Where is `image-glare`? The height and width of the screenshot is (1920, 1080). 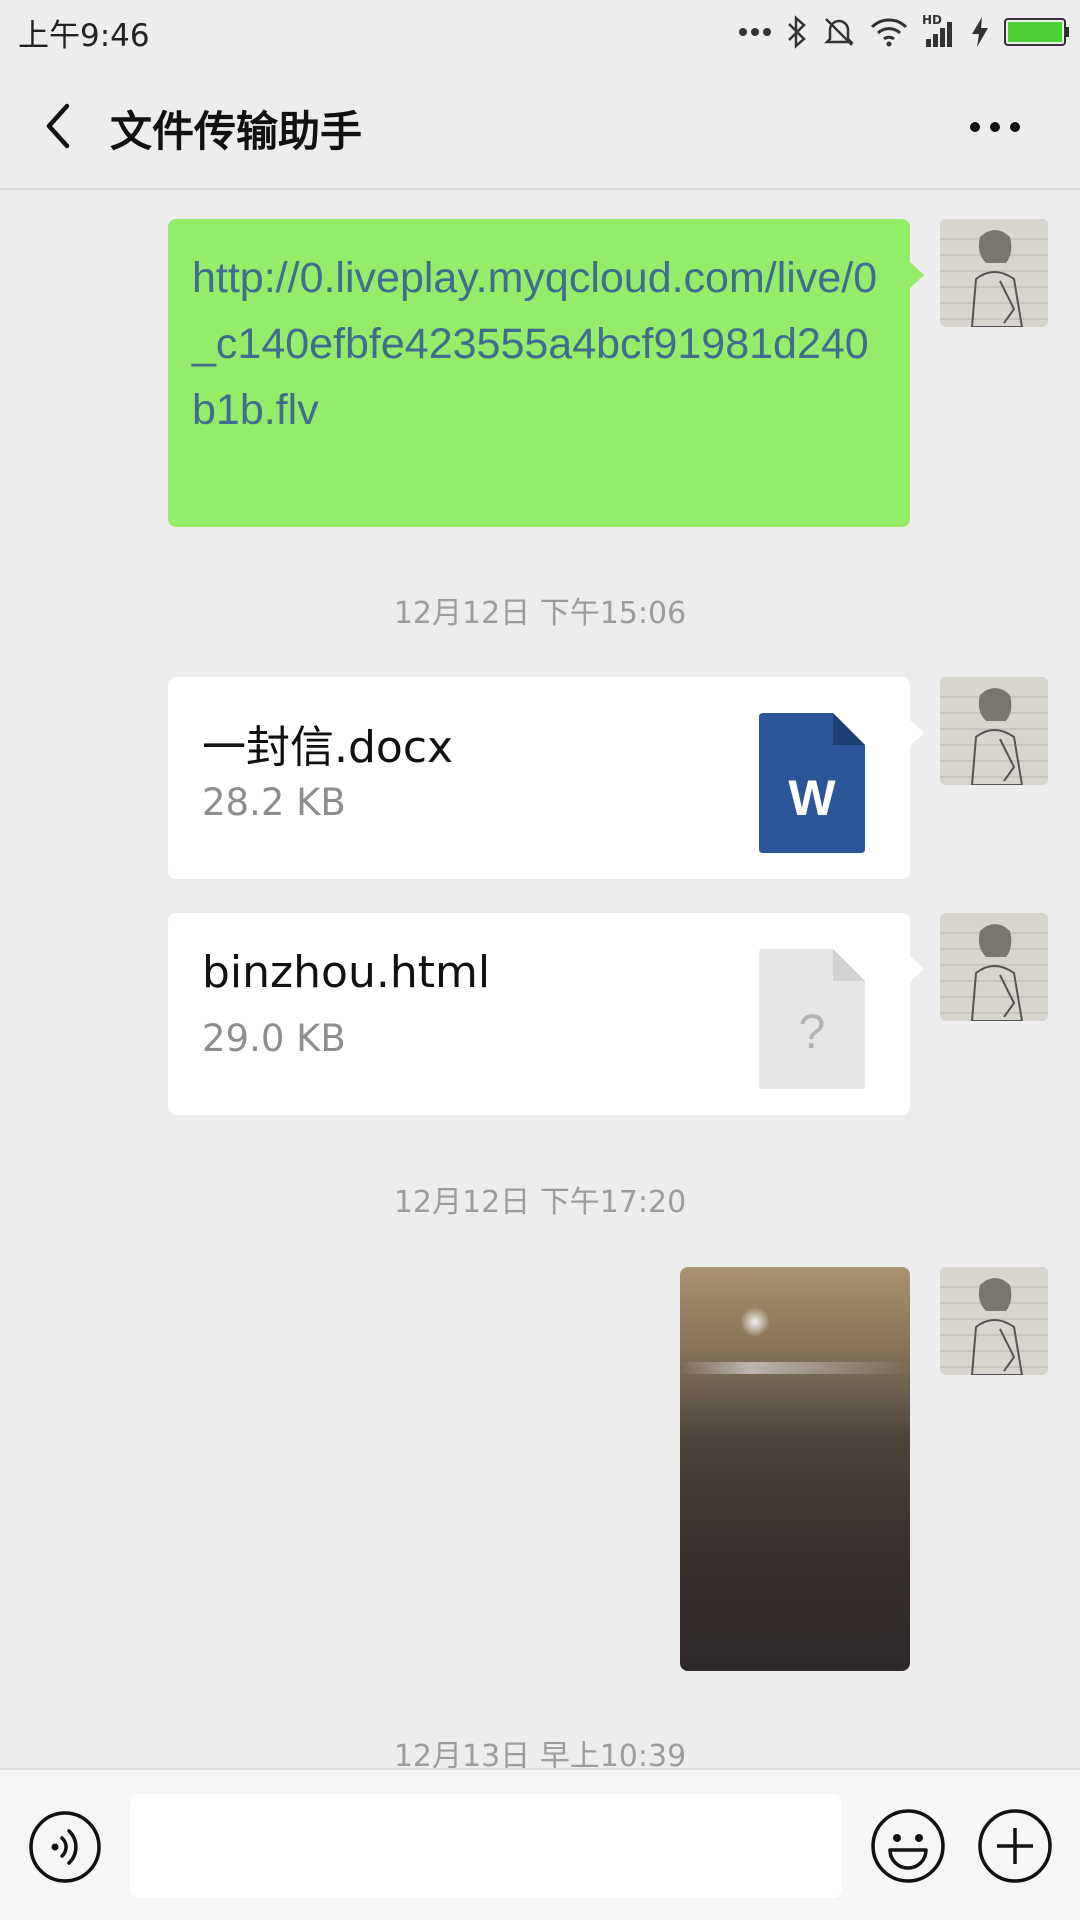
image-glare is located at coordinates (755, 1322).